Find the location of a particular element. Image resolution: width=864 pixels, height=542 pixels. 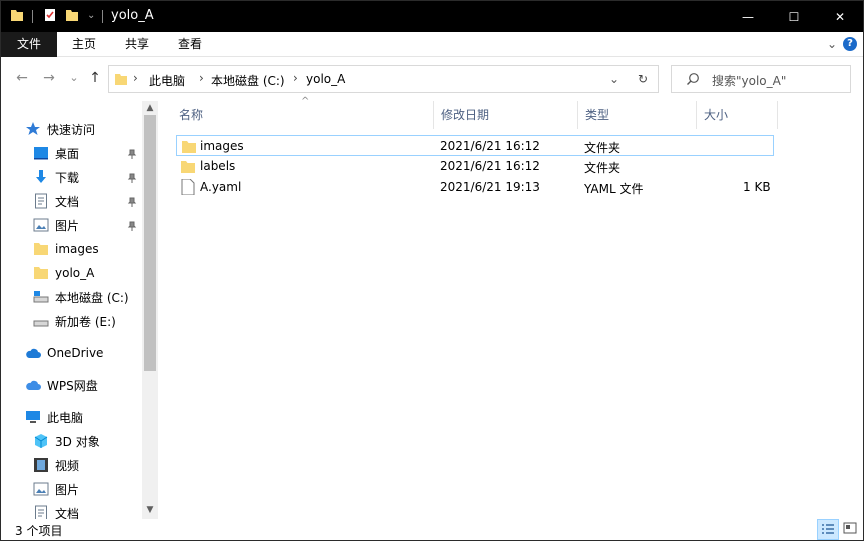

sidebar-item-pictures-pc: 图片 is located at coordinates (56, 489).